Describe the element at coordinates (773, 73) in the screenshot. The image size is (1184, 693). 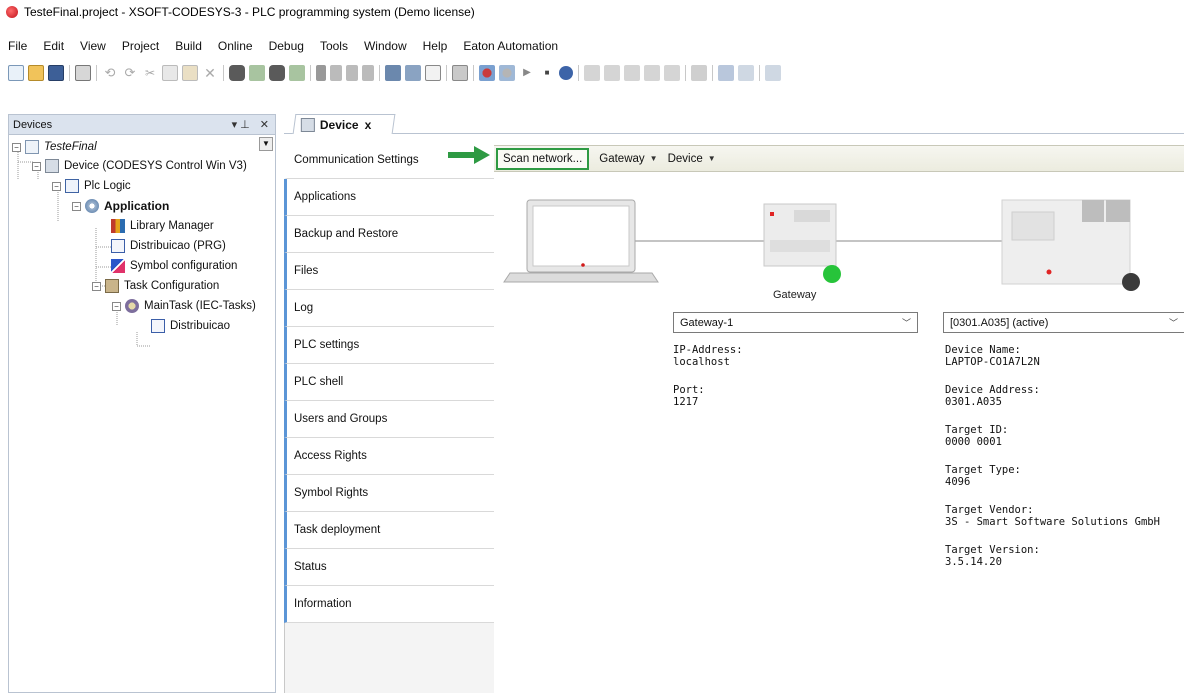
I see `prepare-value-icon` at that location.